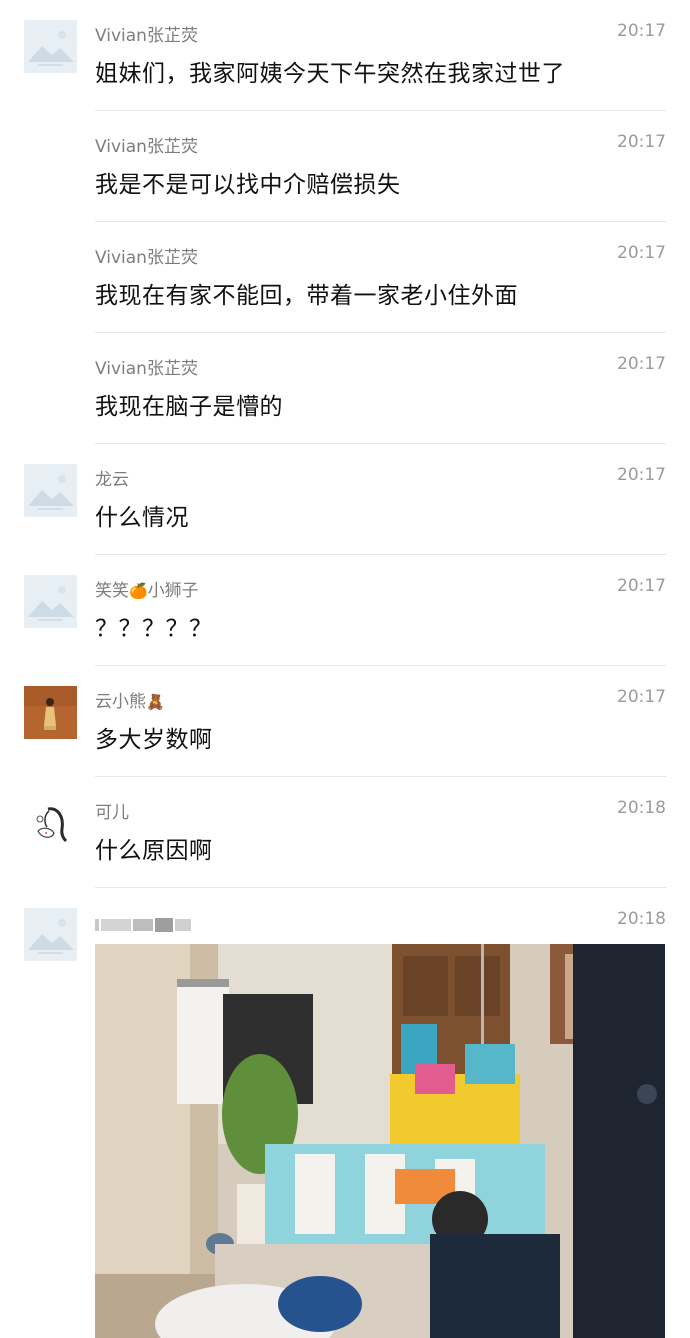  What do you see at coordinates (330, 74) in the screenshot?
I see `message-text: 姐妹们，我家阿姨今天下午突然在我家过世了` at bounding box center [330, 74].